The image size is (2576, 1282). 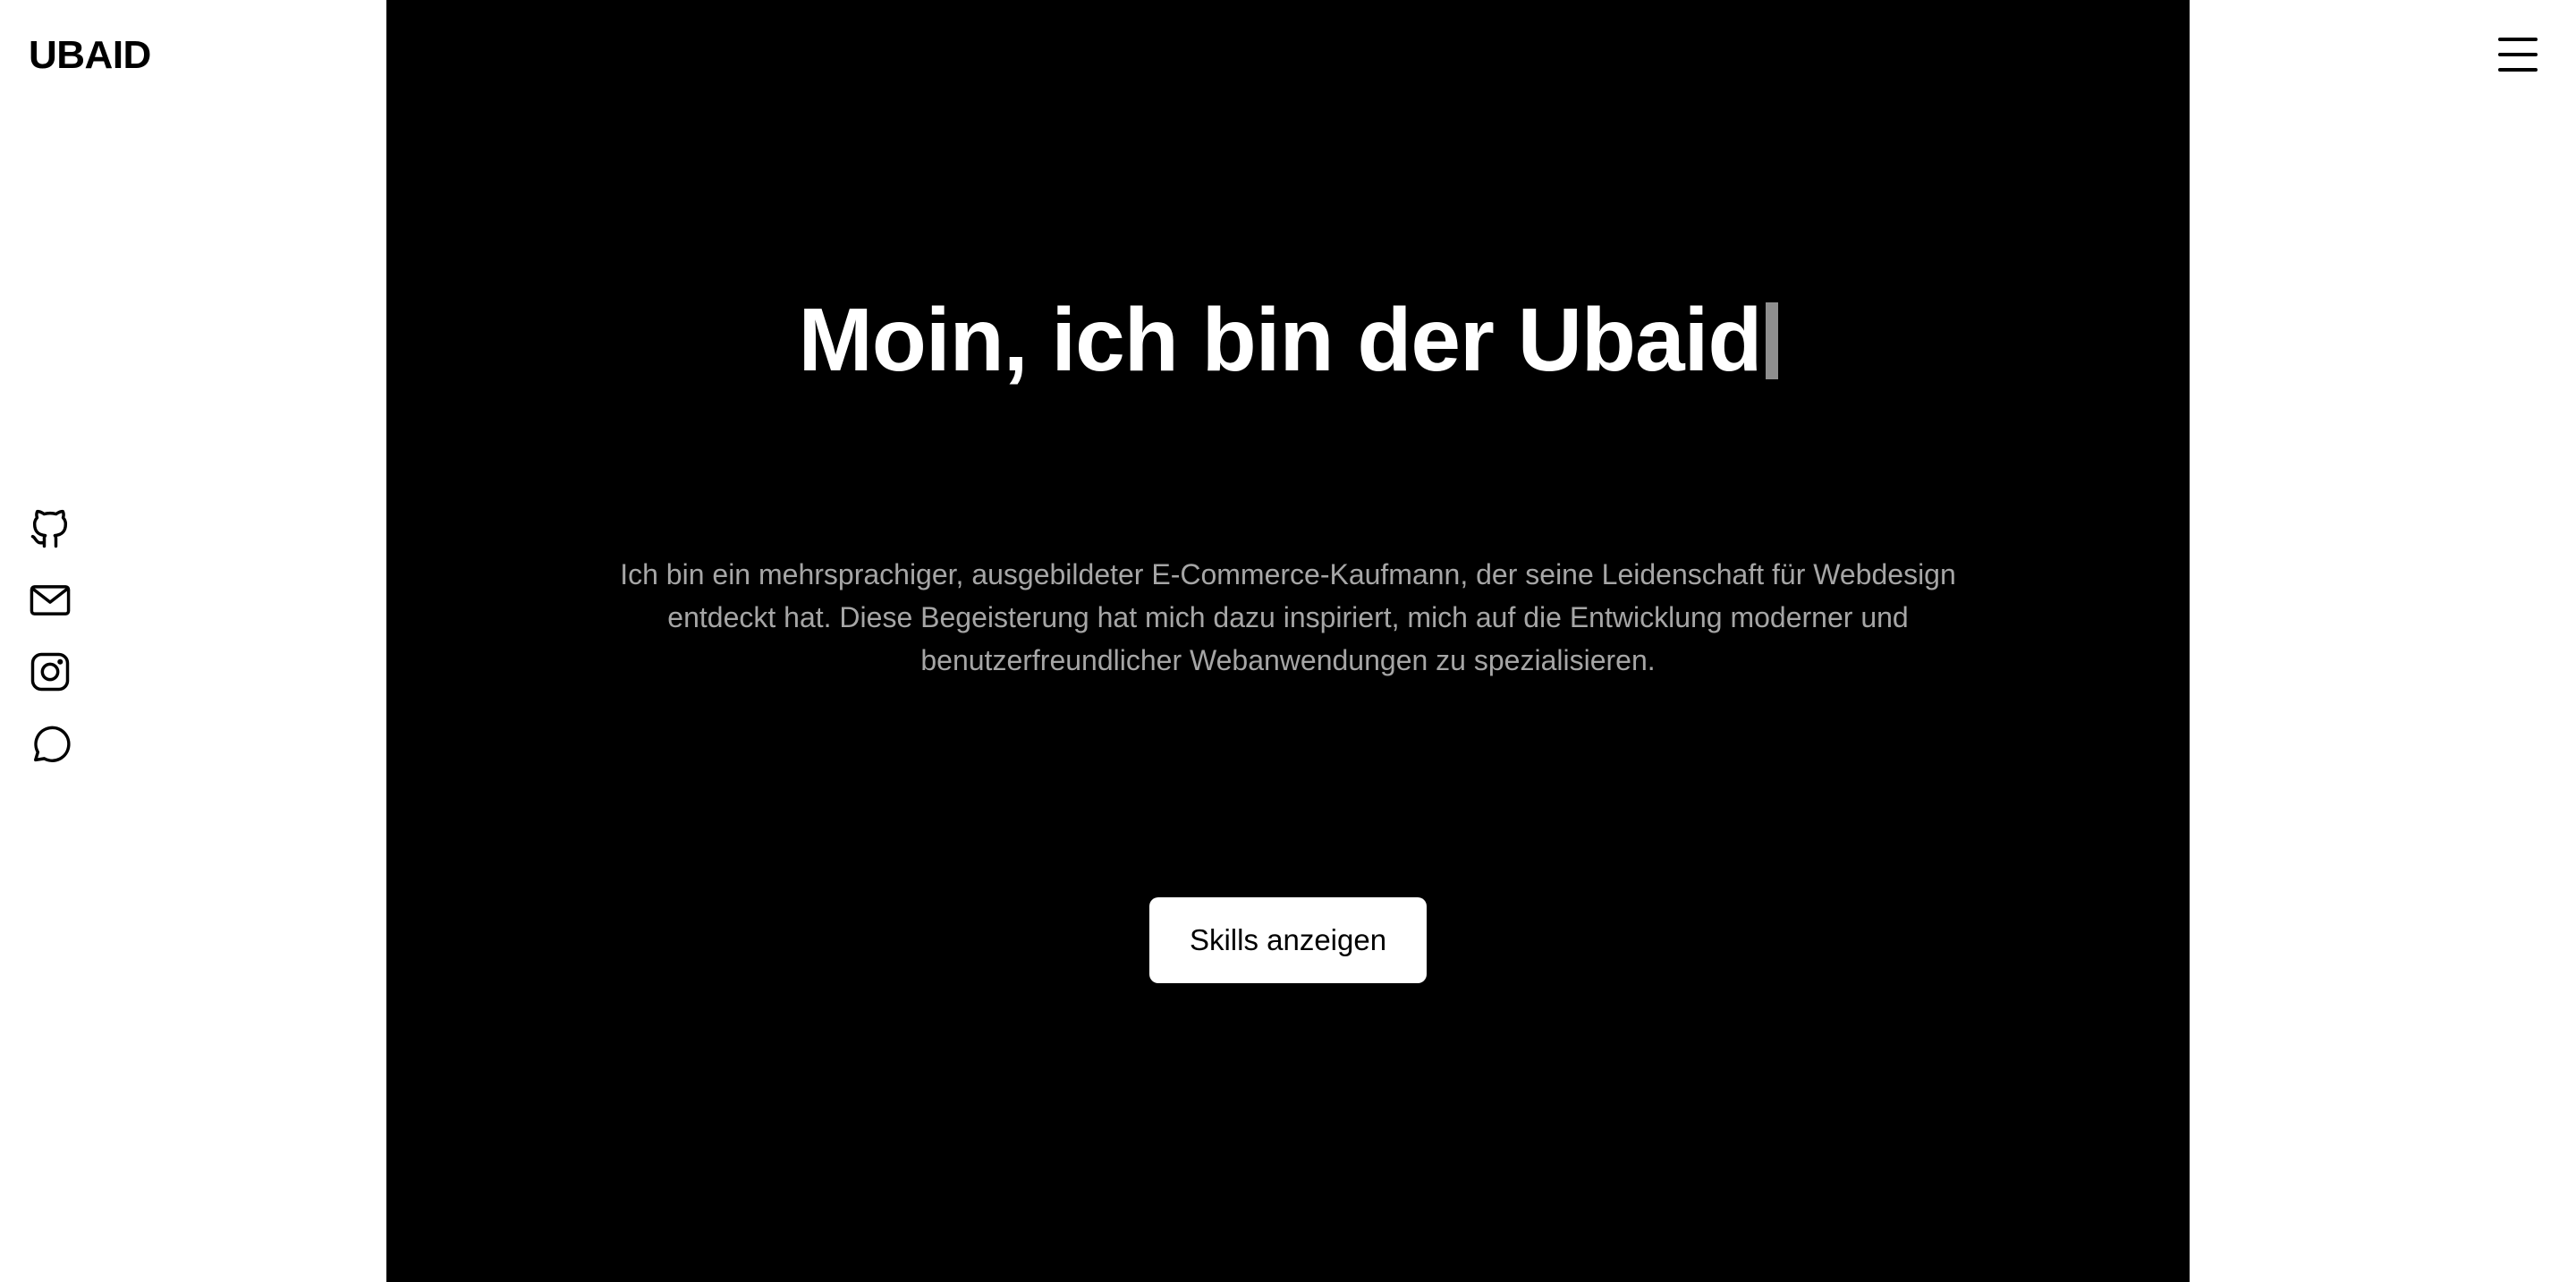 I want to click on hero-title: Moin, ich bin der Ubaid, so click(x=1288, y=340).